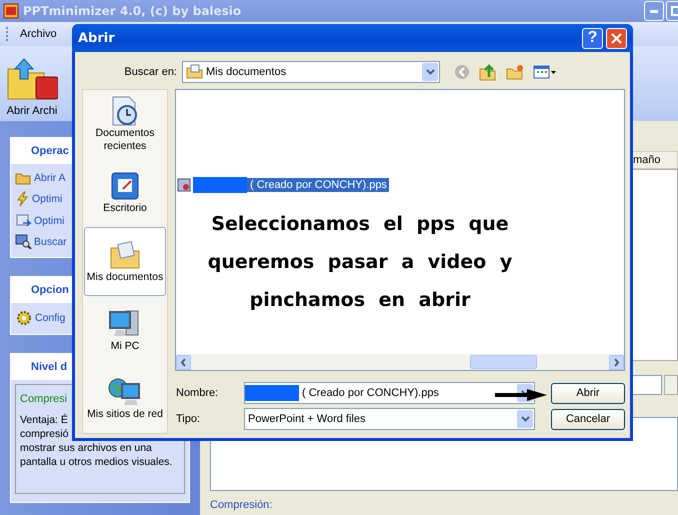  What do you see at coordinates (96, 462) in the screenshot?
I see `info-text: pantalla u otros medios visuales.` at bounding box center [96, 462].